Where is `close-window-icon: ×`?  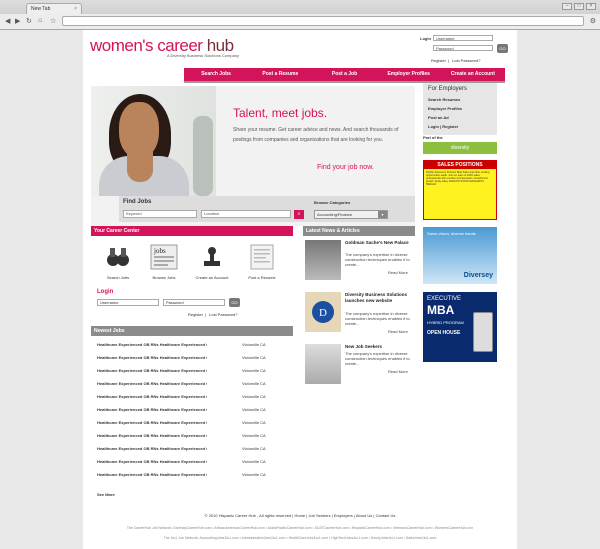
close-window-icon: × is located at coordinates (591, 6).